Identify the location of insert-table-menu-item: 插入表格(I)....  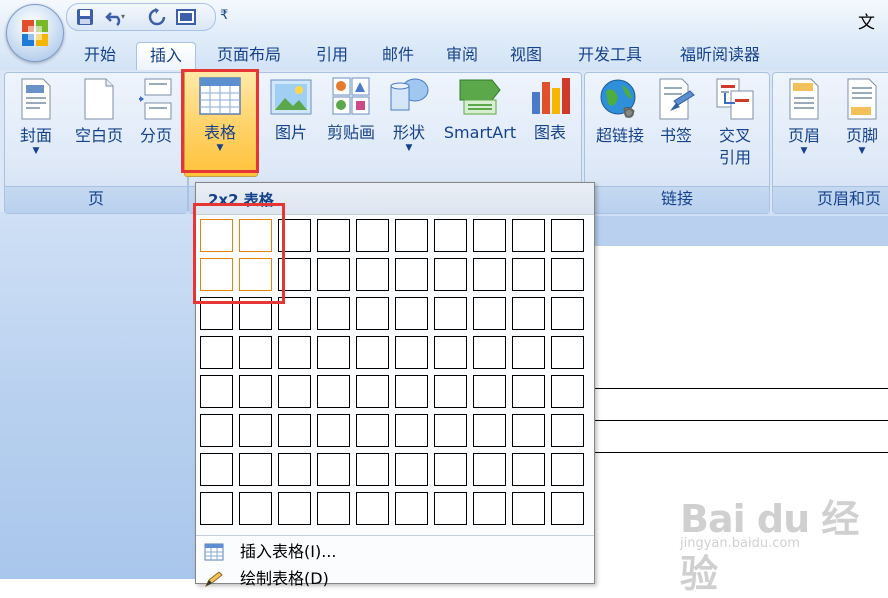
(395, 552).